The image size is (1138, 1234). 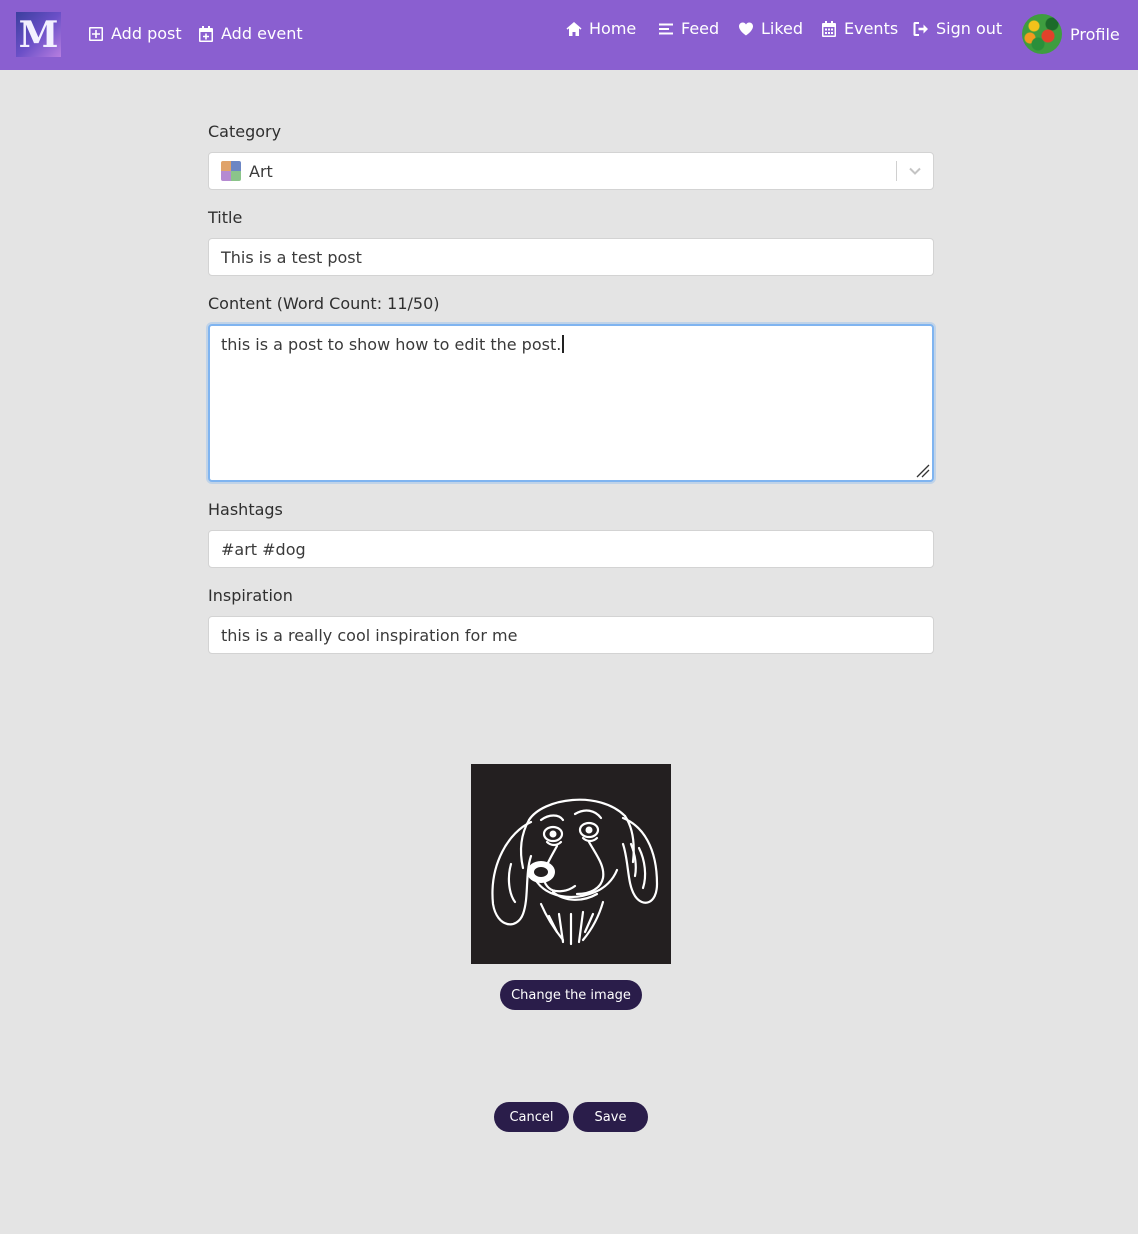 I want to click on avatar, so click(x=1042, y=34).